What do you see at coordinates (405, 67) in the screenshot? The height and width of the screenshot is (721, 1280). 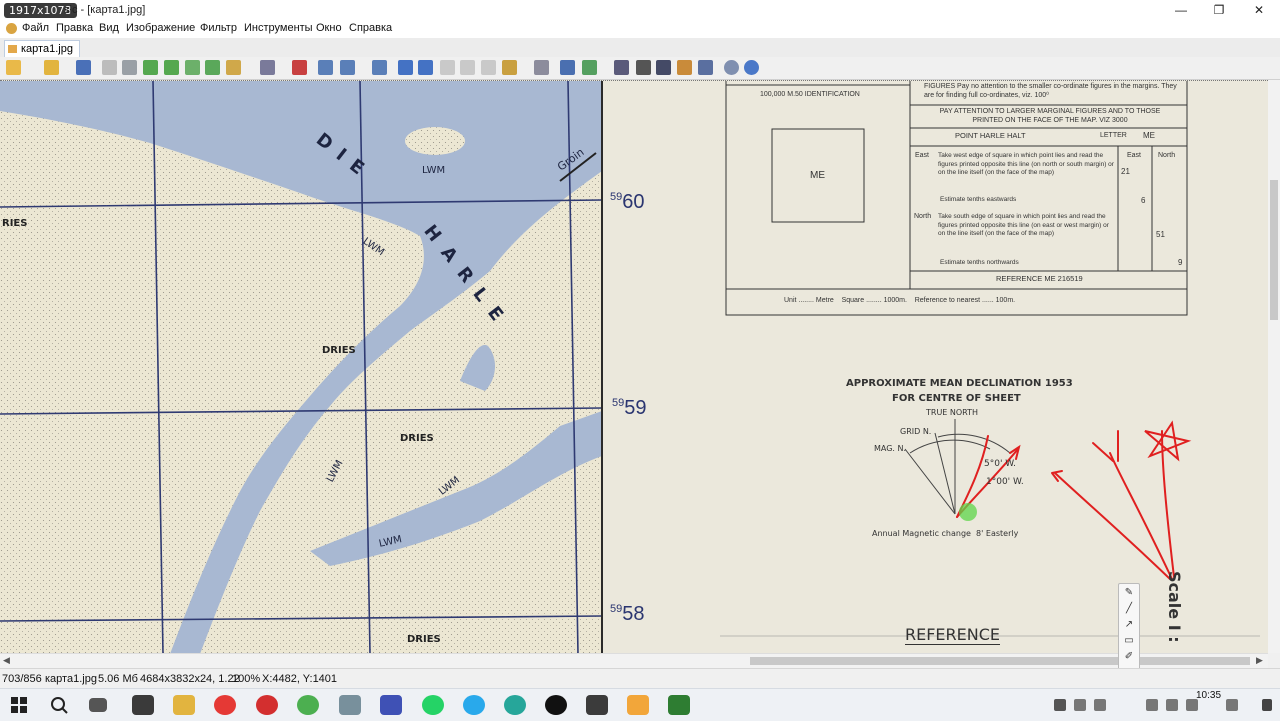 I see `previous-icon` at bounding box center [405, 67].